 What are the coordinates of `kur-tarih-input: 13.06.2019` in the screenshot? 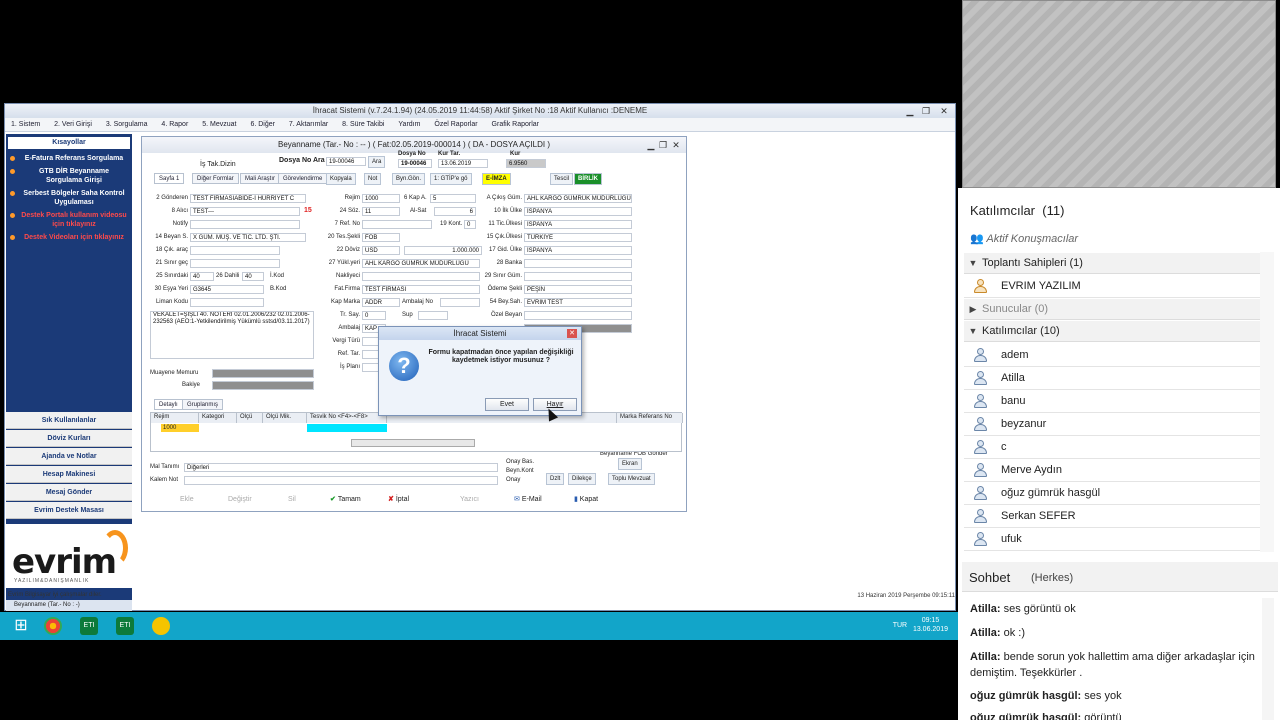 It's located at (463, 163).